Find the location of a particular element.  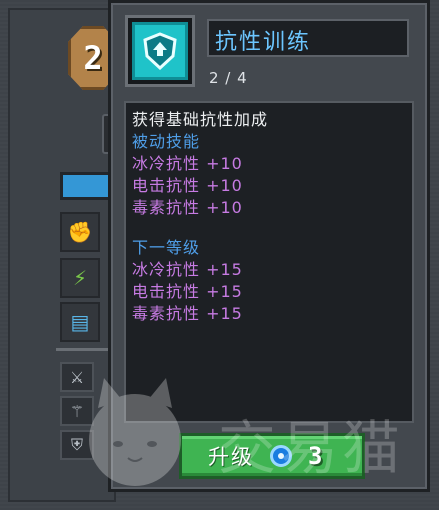

gem-icon is located at coordinates (281, 456).